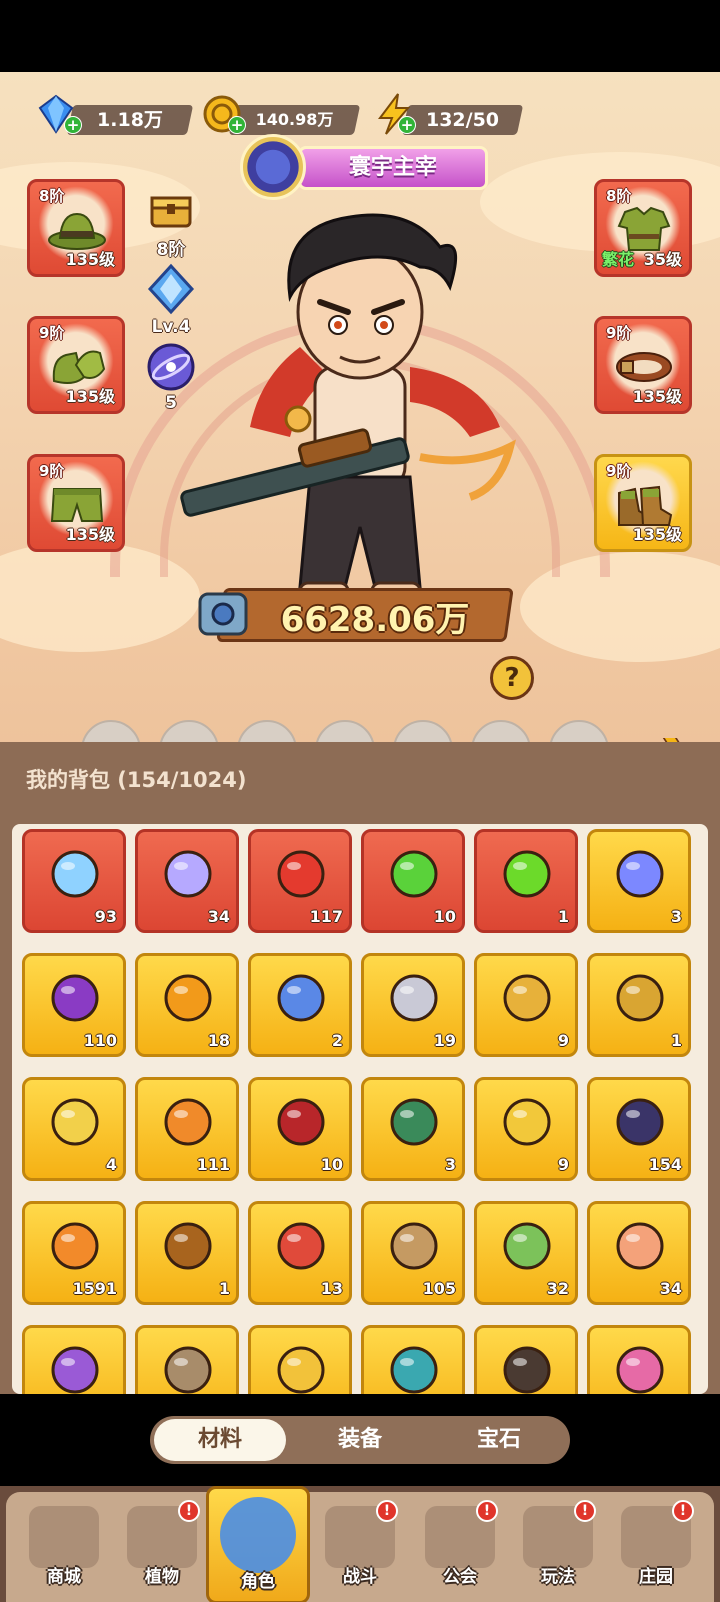  Describe the element at coordinates (527, 874) in the screenshot. I see `green-capsule-icon` at that location.